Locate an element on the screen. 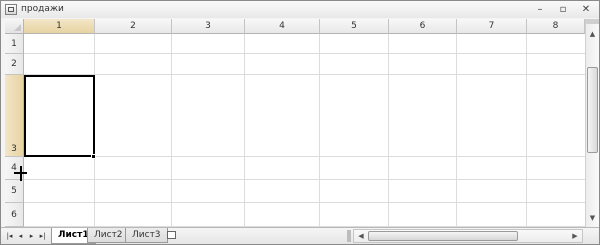 This screenshot has width=600, height=245. title-bar: продажи – ▫ ✕ is located at coordinates (300, 9).